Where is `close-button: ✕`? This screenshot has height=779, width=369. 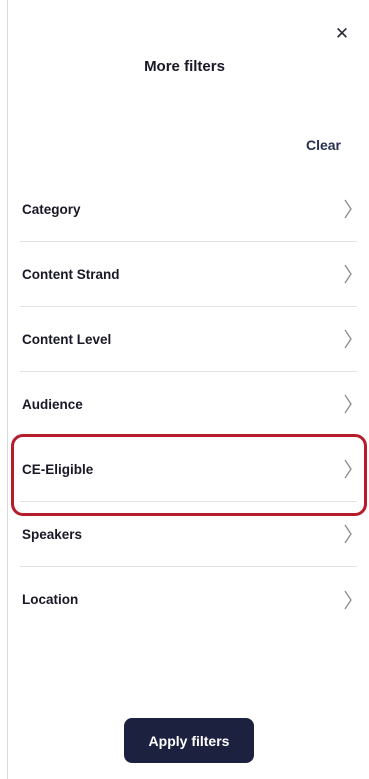
close-button: ✕ is located at coordinates (342, 34).